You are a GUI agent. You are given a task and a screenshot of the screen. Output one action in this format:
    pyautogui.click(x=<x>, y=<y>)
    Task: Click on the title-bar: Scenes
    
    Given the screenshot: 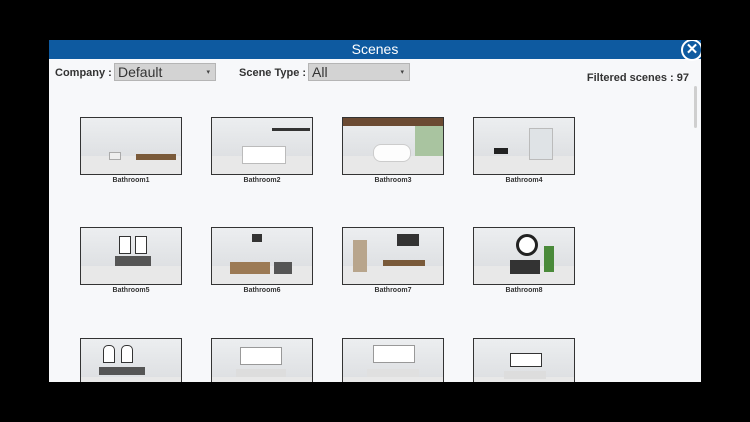 What is the action you would take?
    pyautogui.click(x=375, y=49)
    